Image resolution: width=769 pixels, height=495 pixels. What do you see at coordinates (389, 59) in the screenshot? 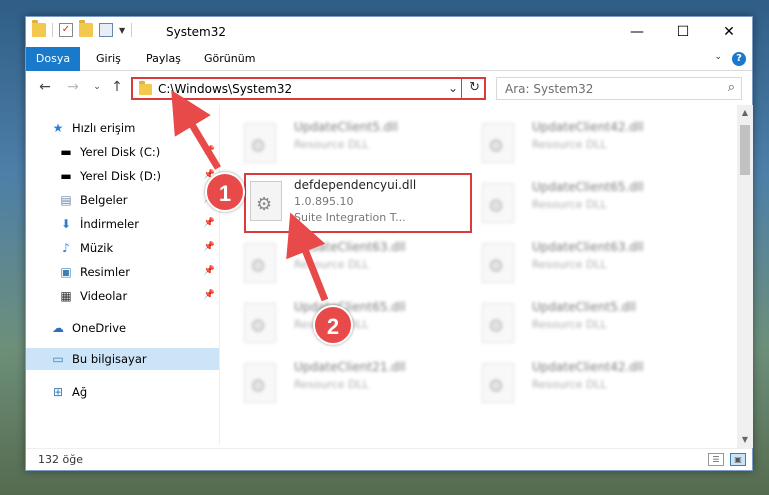
I see `ribbon-tabs: Dosya Giriş Paylaş Görünüm ⌄ ?` at bounding box center [389, 59].